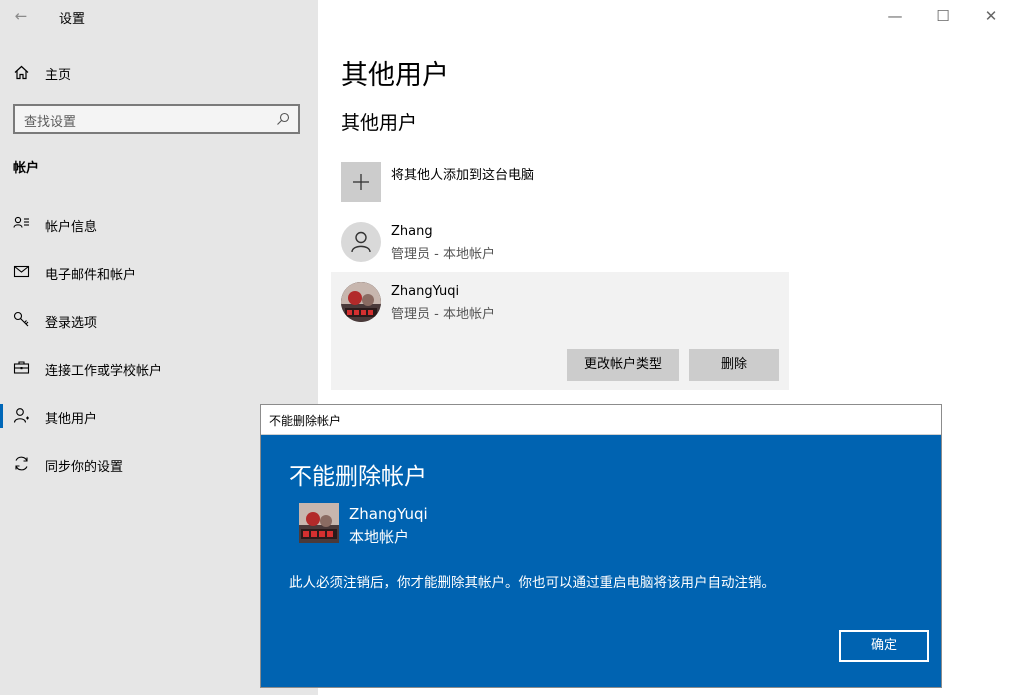 The image size is (1022, 695). I want to click on change-account-type-button: 更改帐户类型, so click(623, 365).